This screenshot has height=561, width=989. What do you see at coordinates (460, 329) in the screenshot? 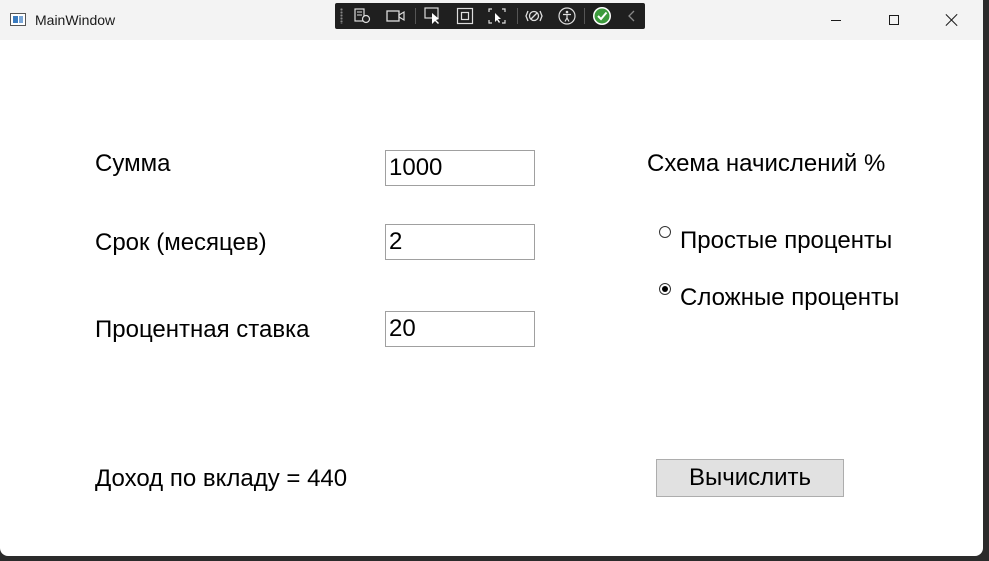
I see `rate-input` at bounding box center [460, 329].